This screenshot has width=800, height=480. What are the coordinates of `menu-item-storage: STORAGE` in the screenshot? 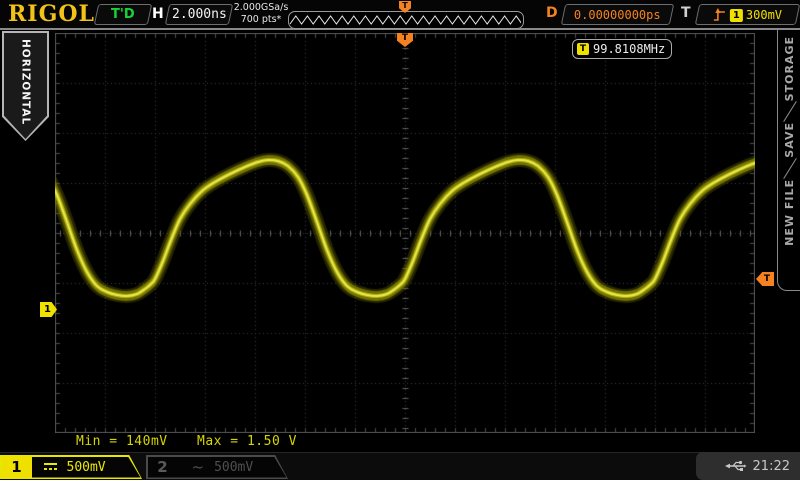 It's located at (789, 68).